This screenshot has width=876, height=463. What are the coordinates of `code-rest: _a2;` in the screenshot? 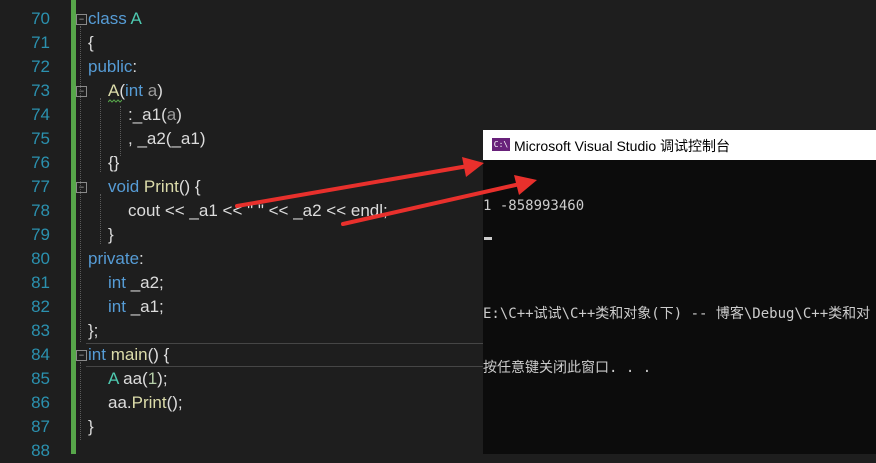 It's located at (144, 282).